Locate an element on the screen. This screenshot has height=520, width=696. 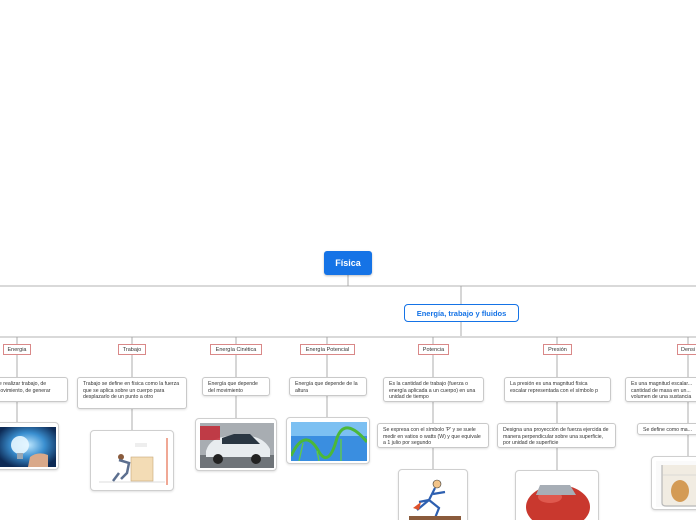
desc-energia-cinetica: Energía que depende del movimiento is located at coordinates (236, 386).